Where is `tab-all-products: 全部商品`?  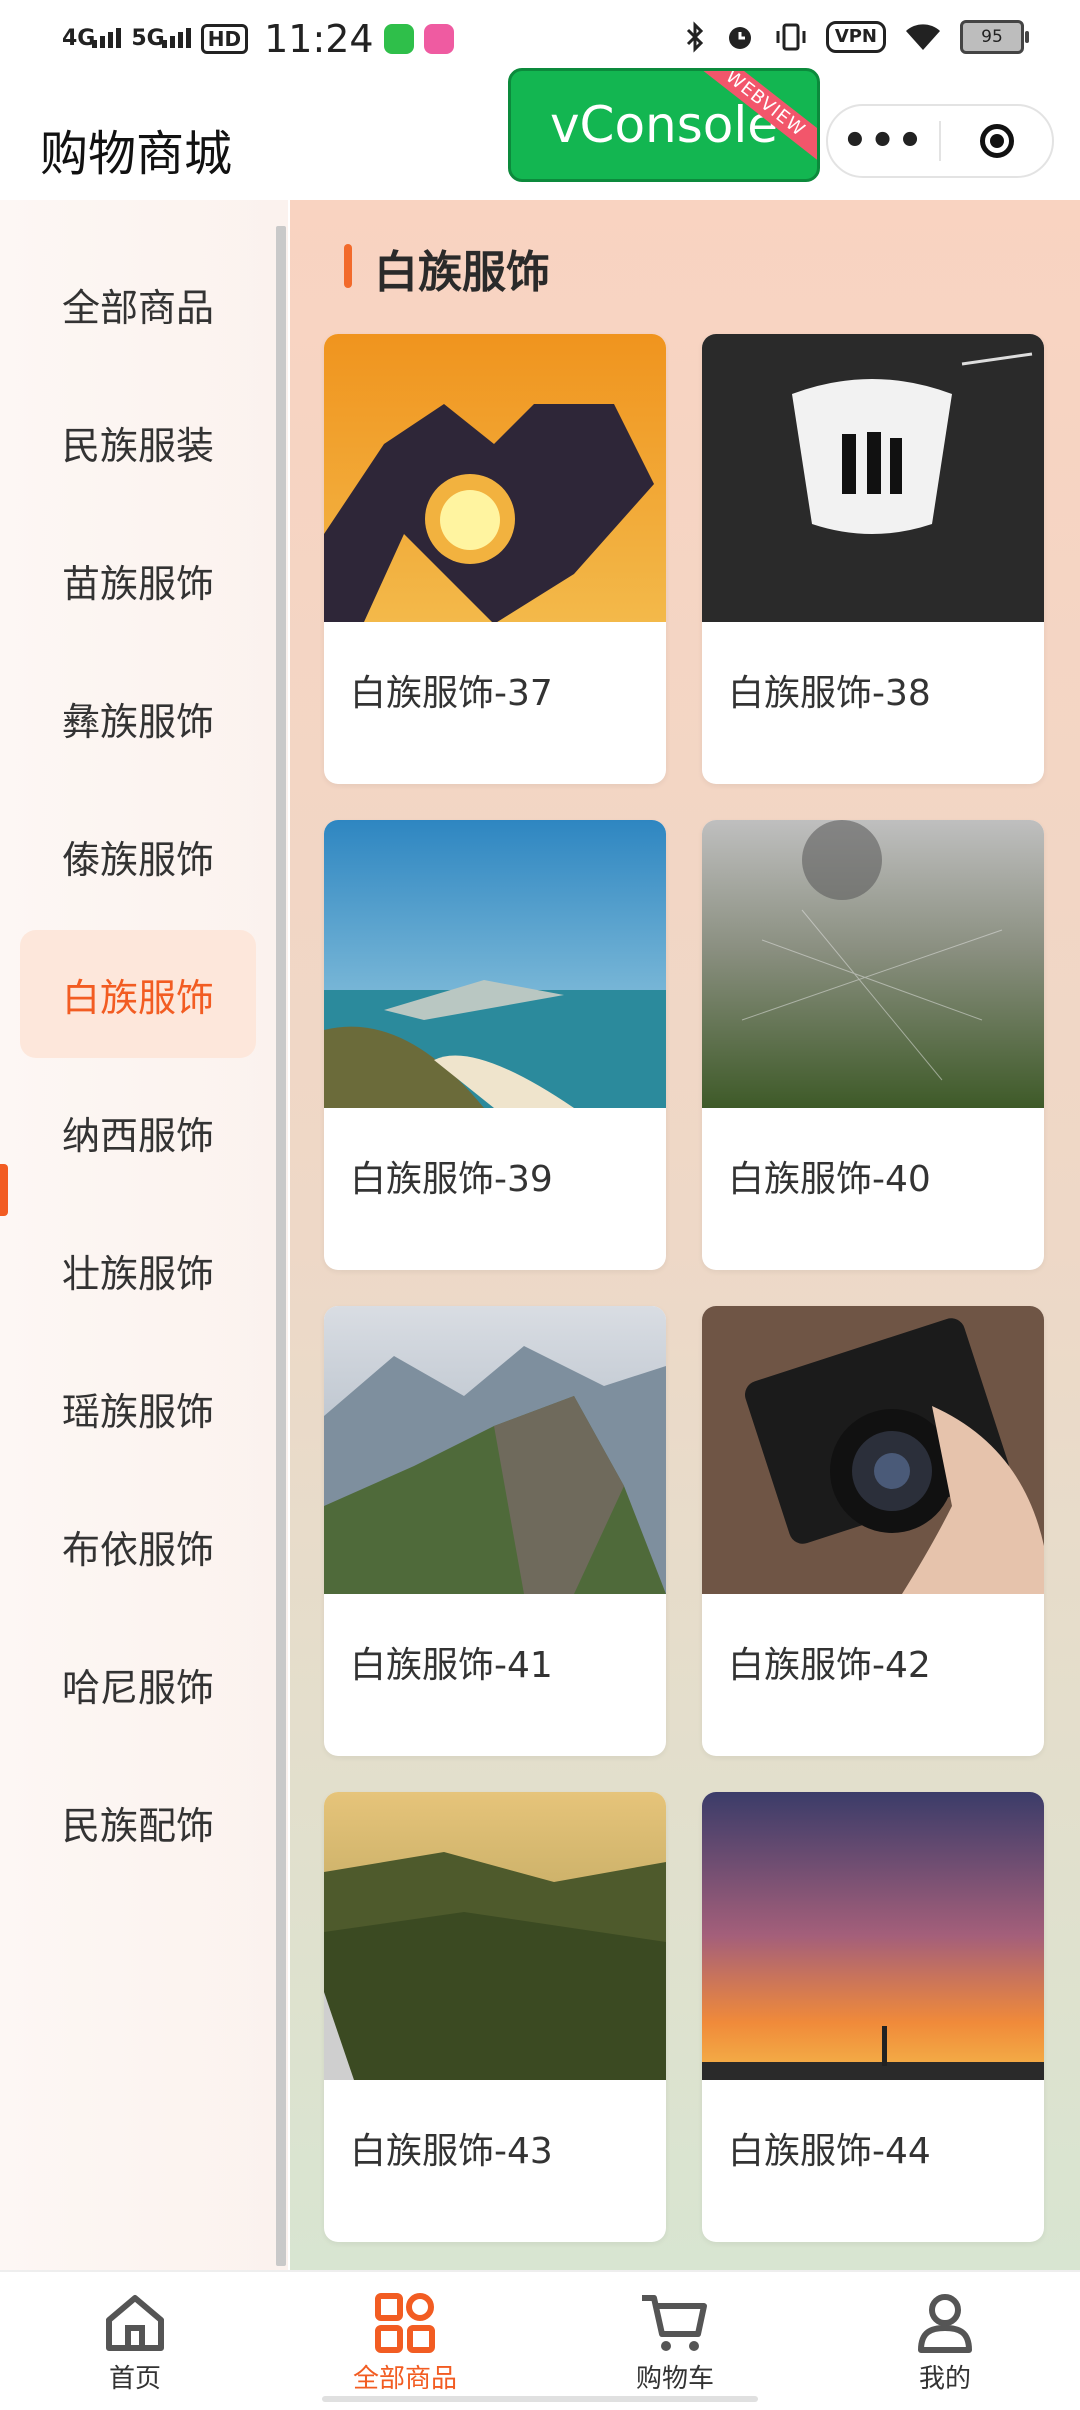
tab-all-products: 全部商品 is located at coordinates (405, 2341).